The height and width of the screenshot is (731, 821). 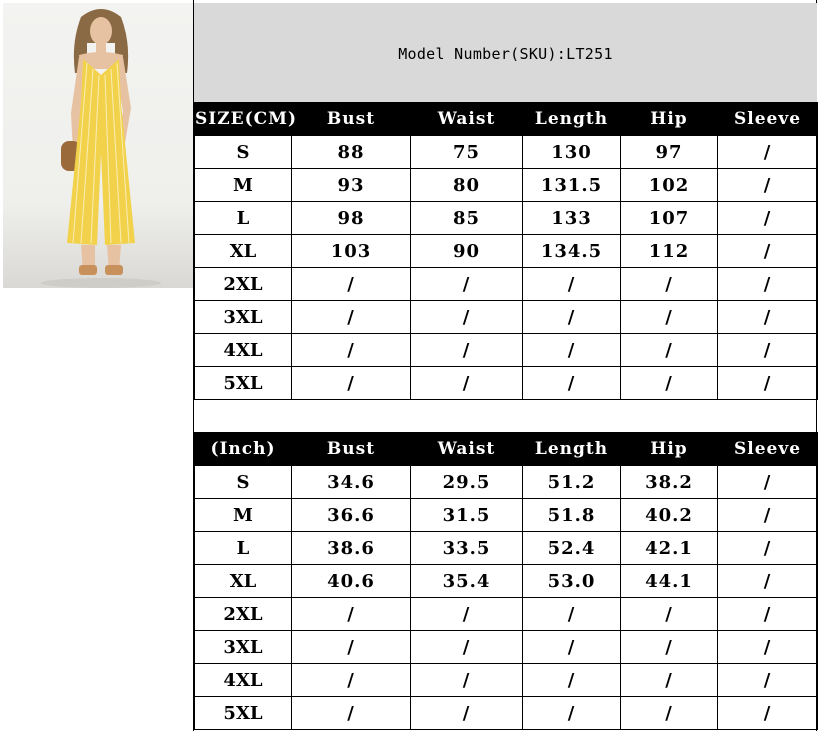 I want to click on table-row: S 88 75 130 97/, so click(x=506, y=152).